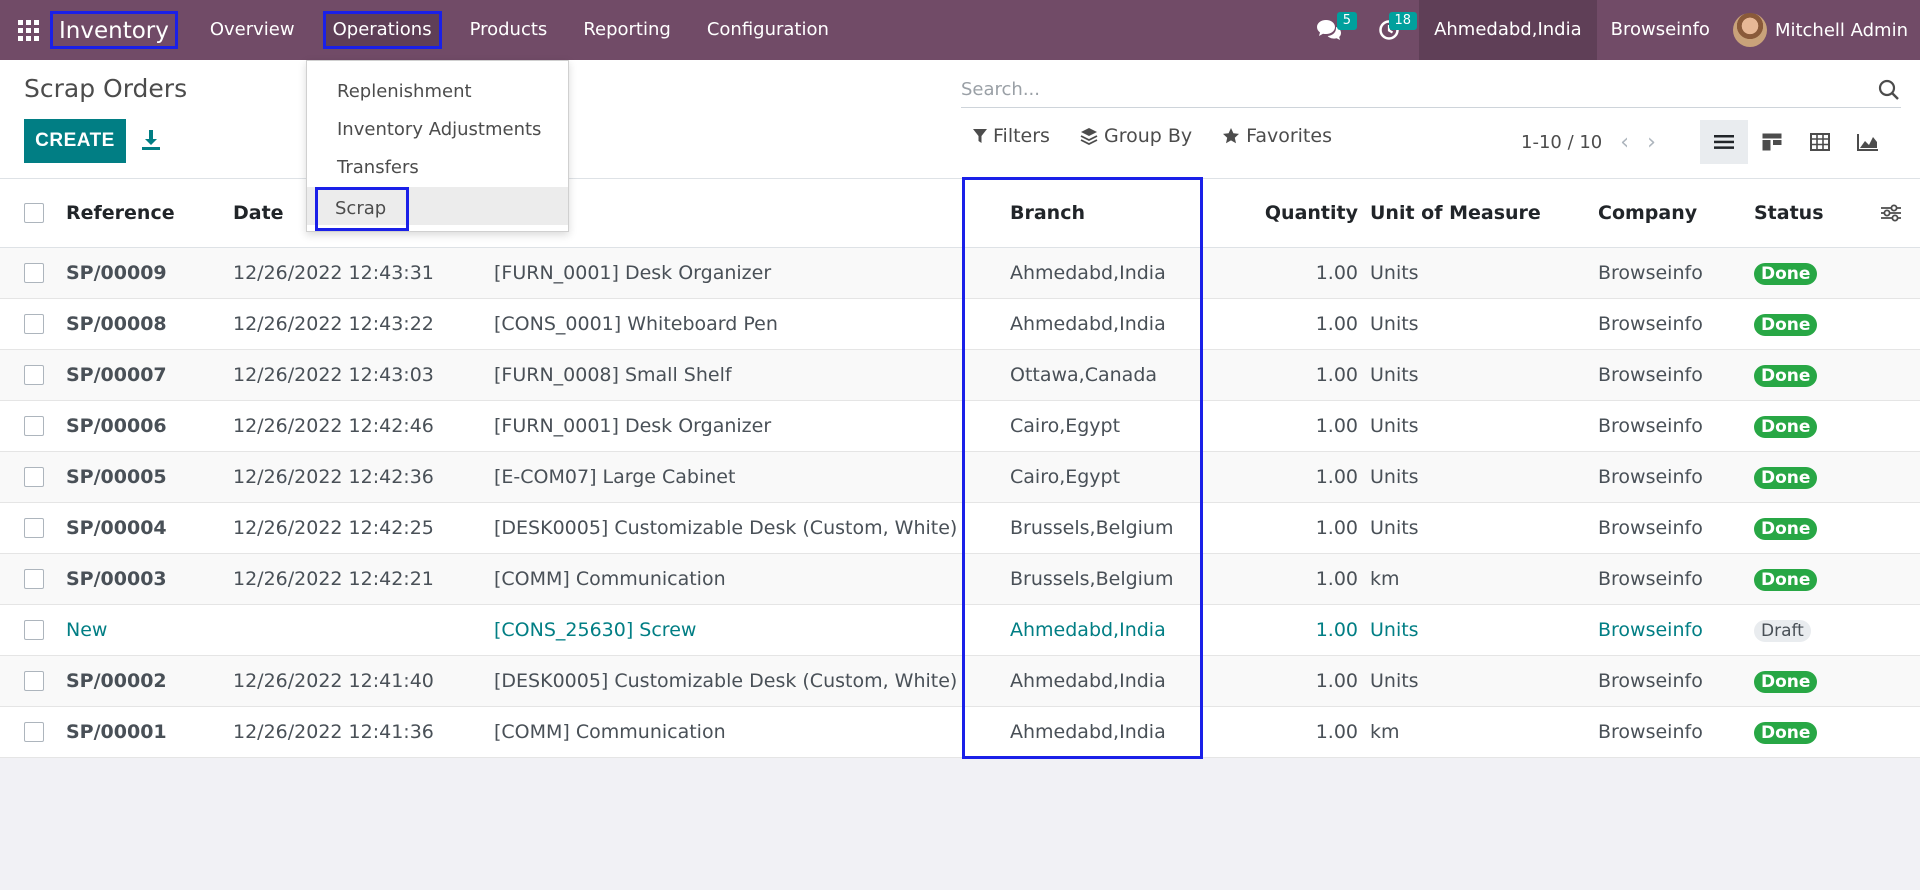 The image size is (1920, 890). I want to click on select-all-checkbox, so click(34, 213).